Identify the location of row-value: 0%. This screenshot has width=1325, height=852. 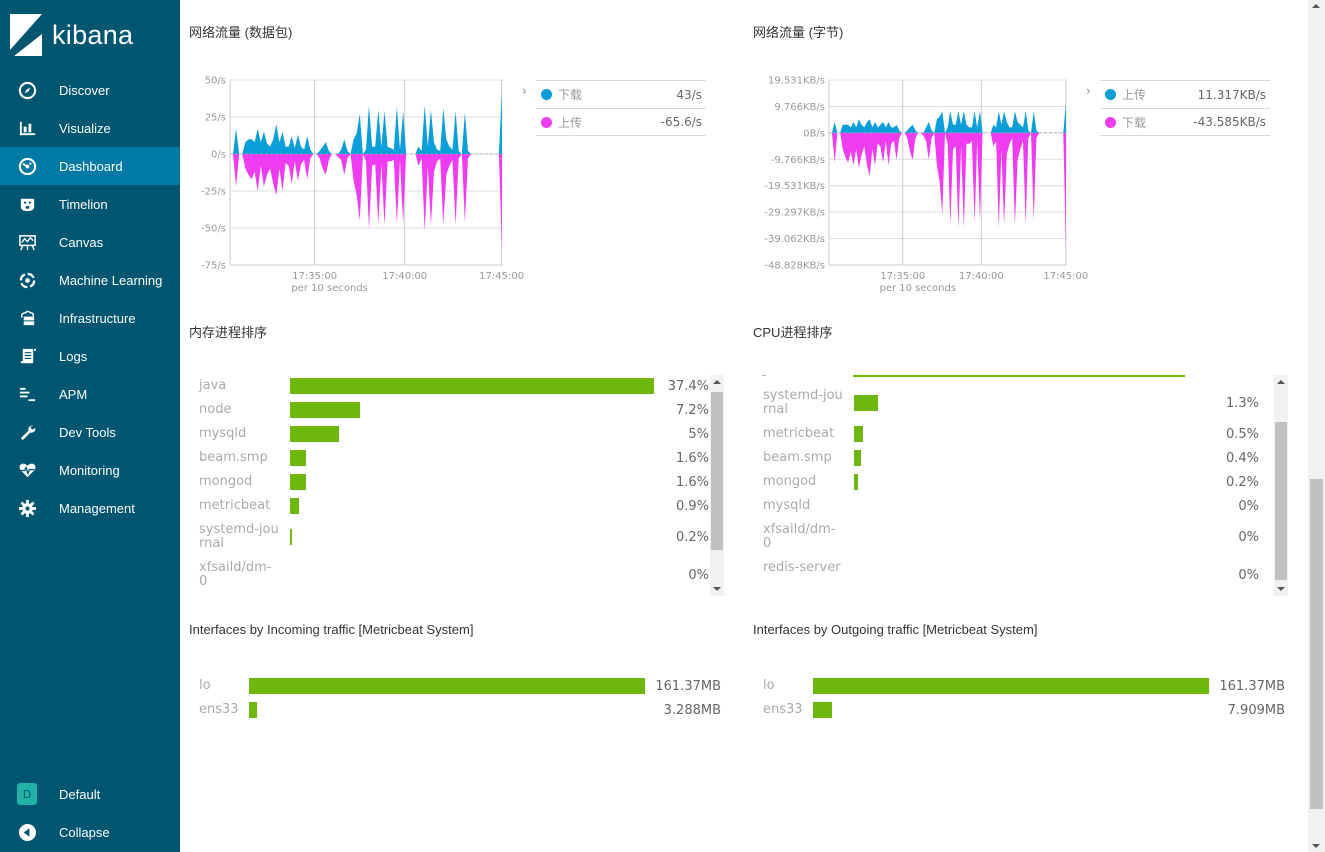
(698, 575).